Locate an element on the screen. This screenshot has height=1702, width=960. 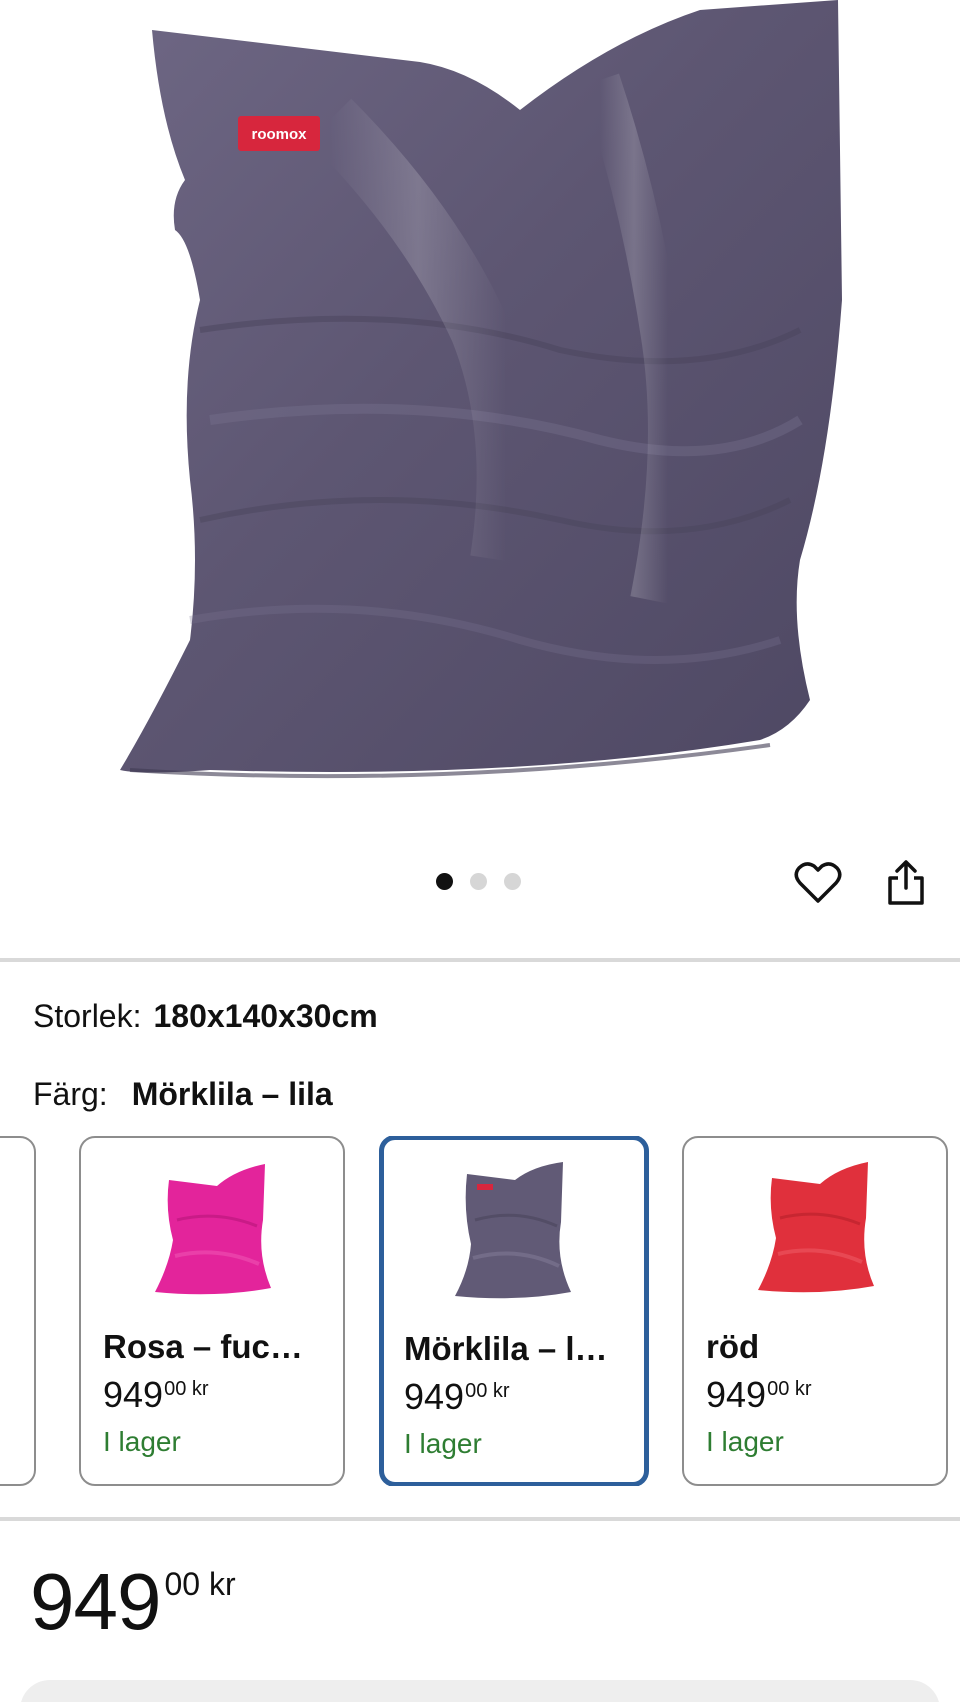
share-button is located at coordinates (906, 883).